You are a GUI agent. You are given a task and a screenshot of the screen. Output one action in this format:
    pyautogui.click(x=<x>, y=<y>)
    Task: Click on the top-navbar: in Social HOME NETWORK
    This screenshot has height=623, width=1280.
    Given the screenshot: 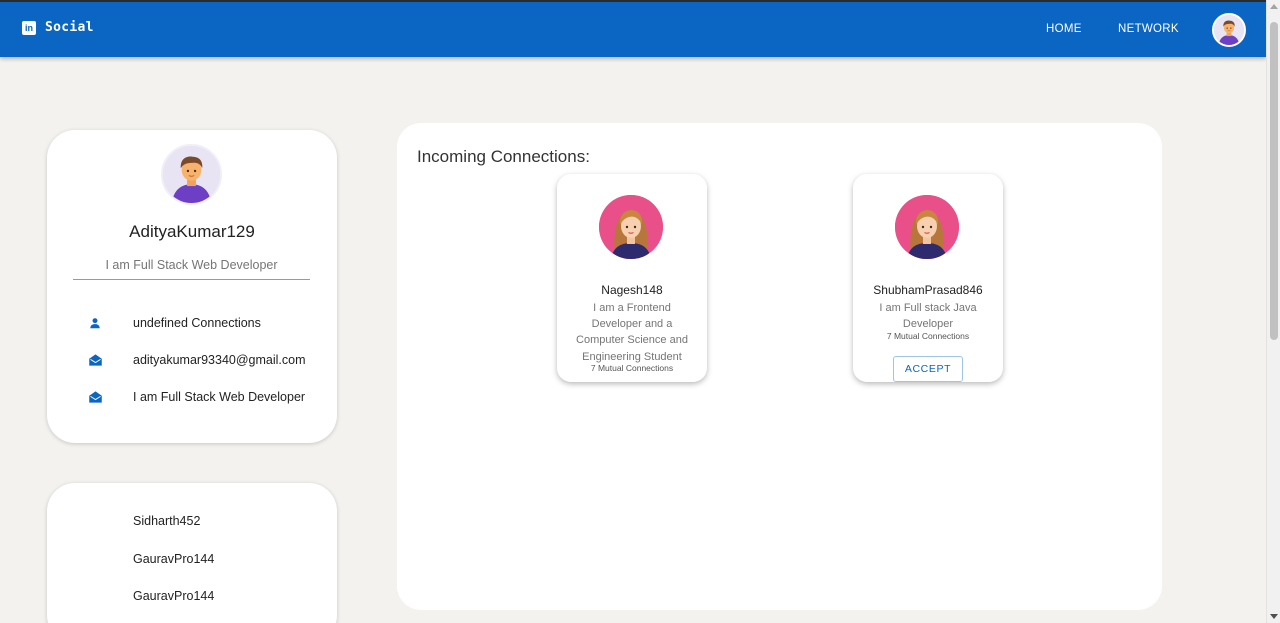 What is the action you would take?
    pyautogui.click(x=633, y=28)
    